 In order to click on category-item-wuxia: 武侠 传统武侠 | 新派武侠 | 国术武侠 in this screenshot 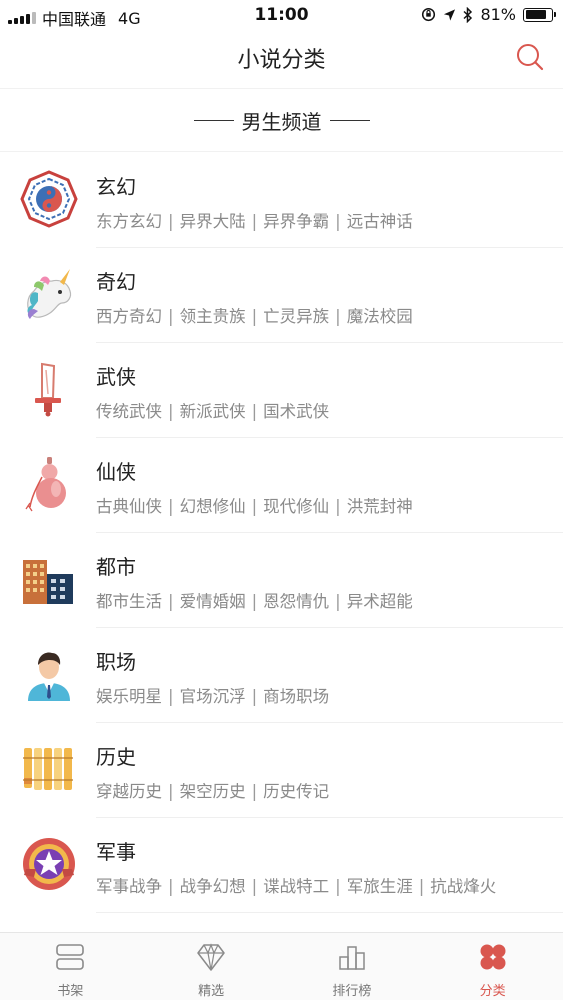, I will do `click(281, 390)`.